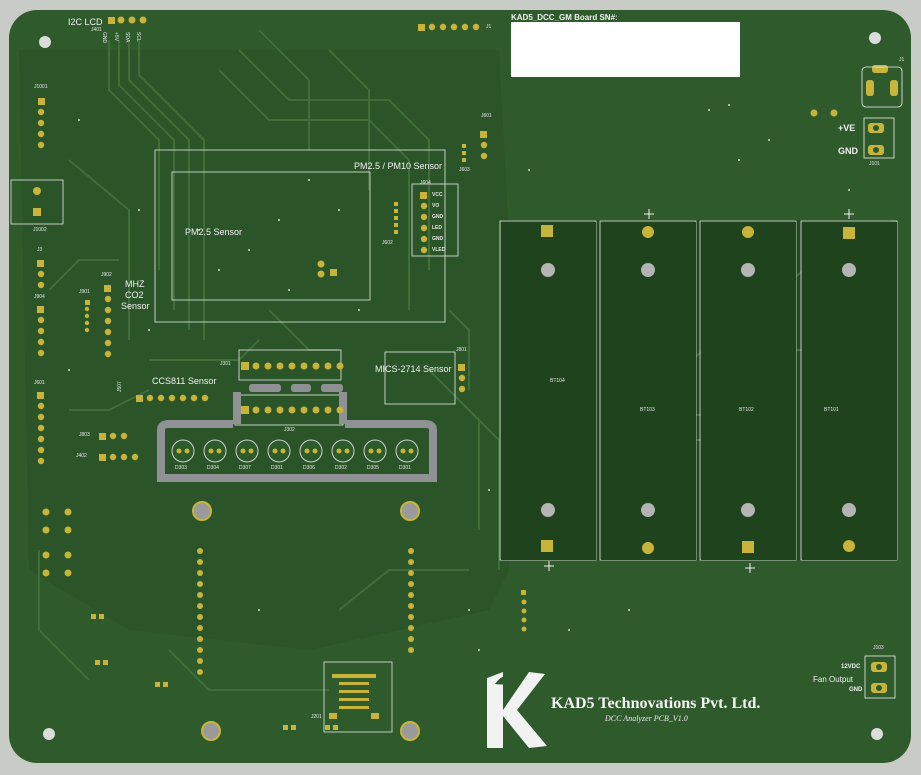  Describe the element at coordinates (84, 435) in the screenshot. I see `j803-label: J803` at that location.